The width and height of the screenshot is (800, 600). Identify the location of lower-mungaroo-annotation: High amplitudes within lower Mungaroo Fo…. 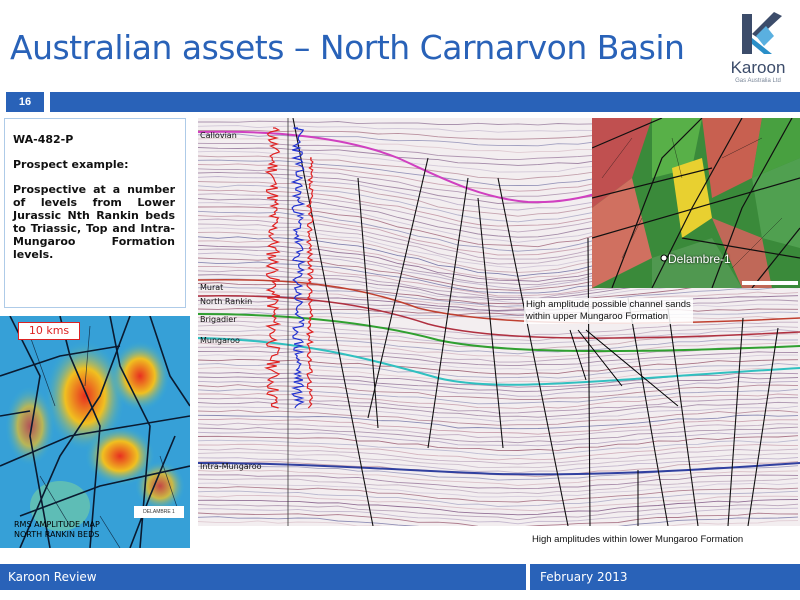
(638, 539).